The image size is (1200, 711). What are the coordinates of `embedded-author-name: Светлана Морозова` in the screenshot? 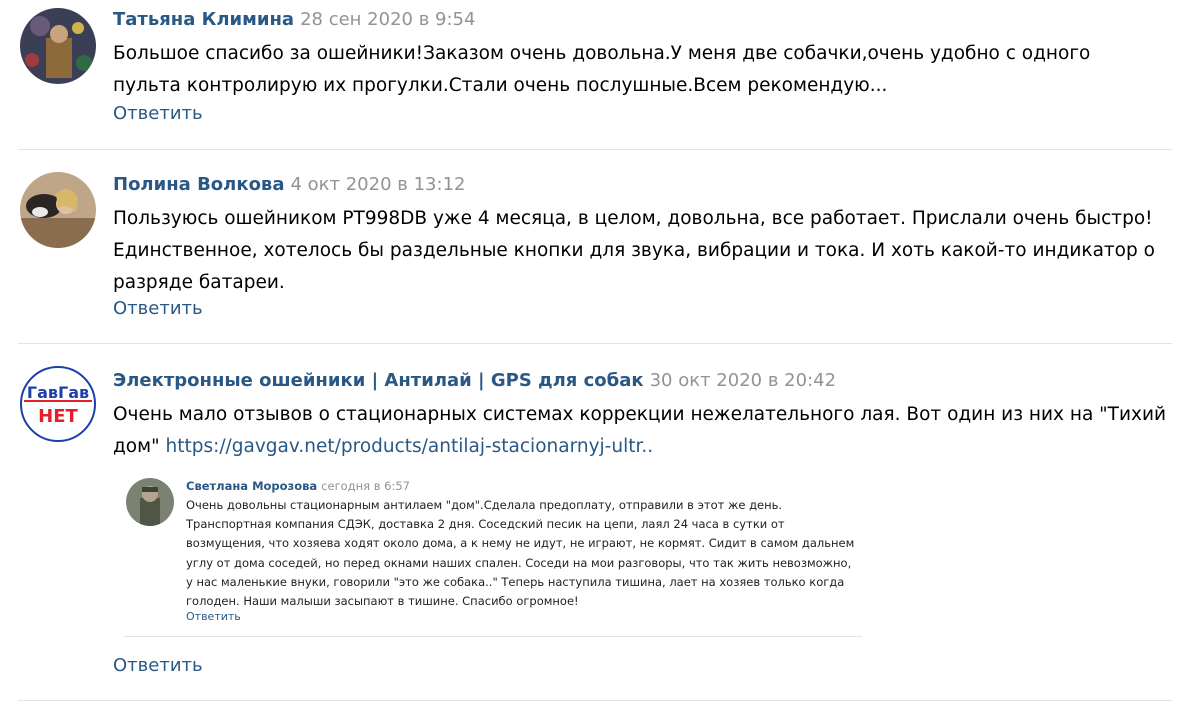 It's located at (252, 486).